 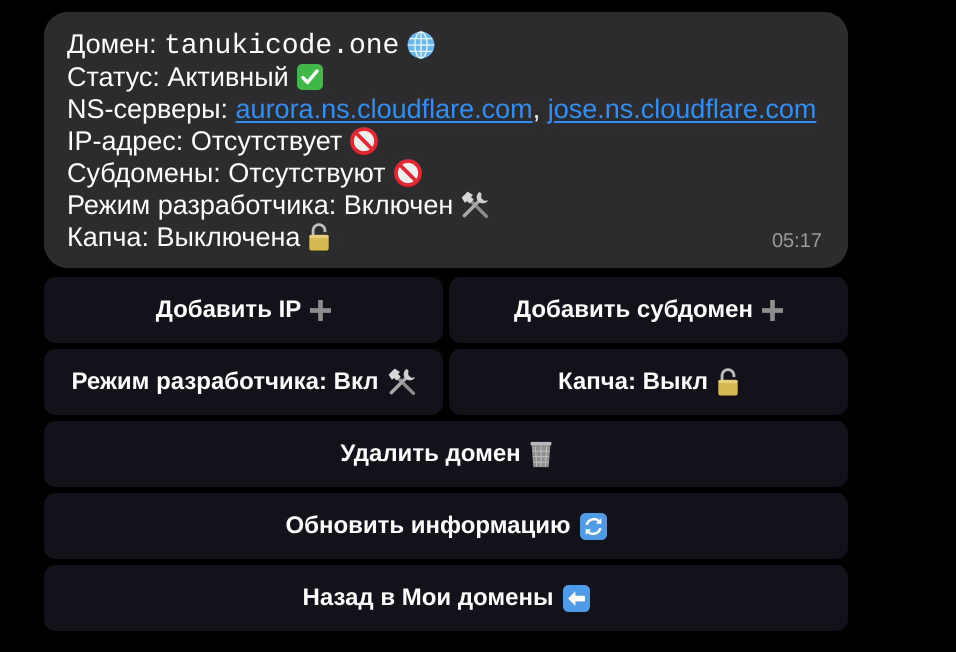 What do you see at coordinates (682, 109) in the screenshot?
I see `nameserver-link: jose.ns.cloudflare.com` at bounding box center [682, 109].